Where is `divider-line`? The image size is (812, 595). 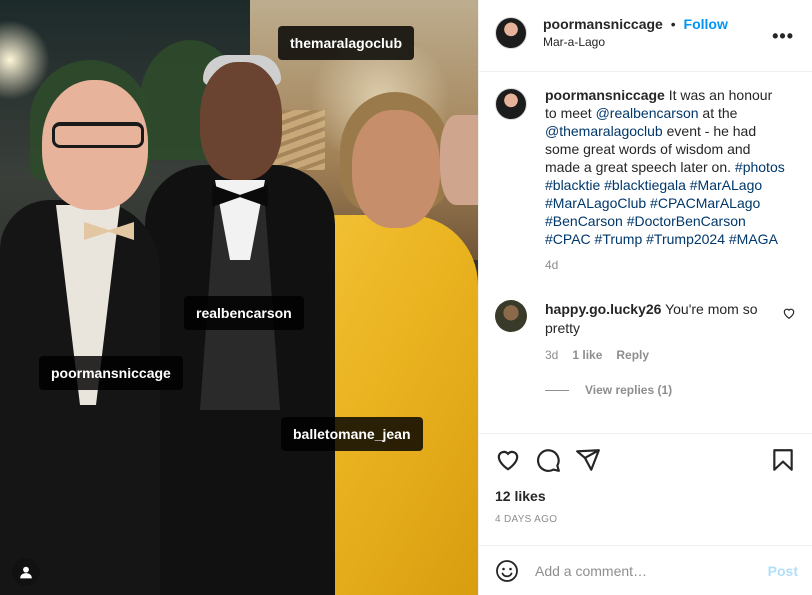 divider-line is located at coordinates (557, 390).